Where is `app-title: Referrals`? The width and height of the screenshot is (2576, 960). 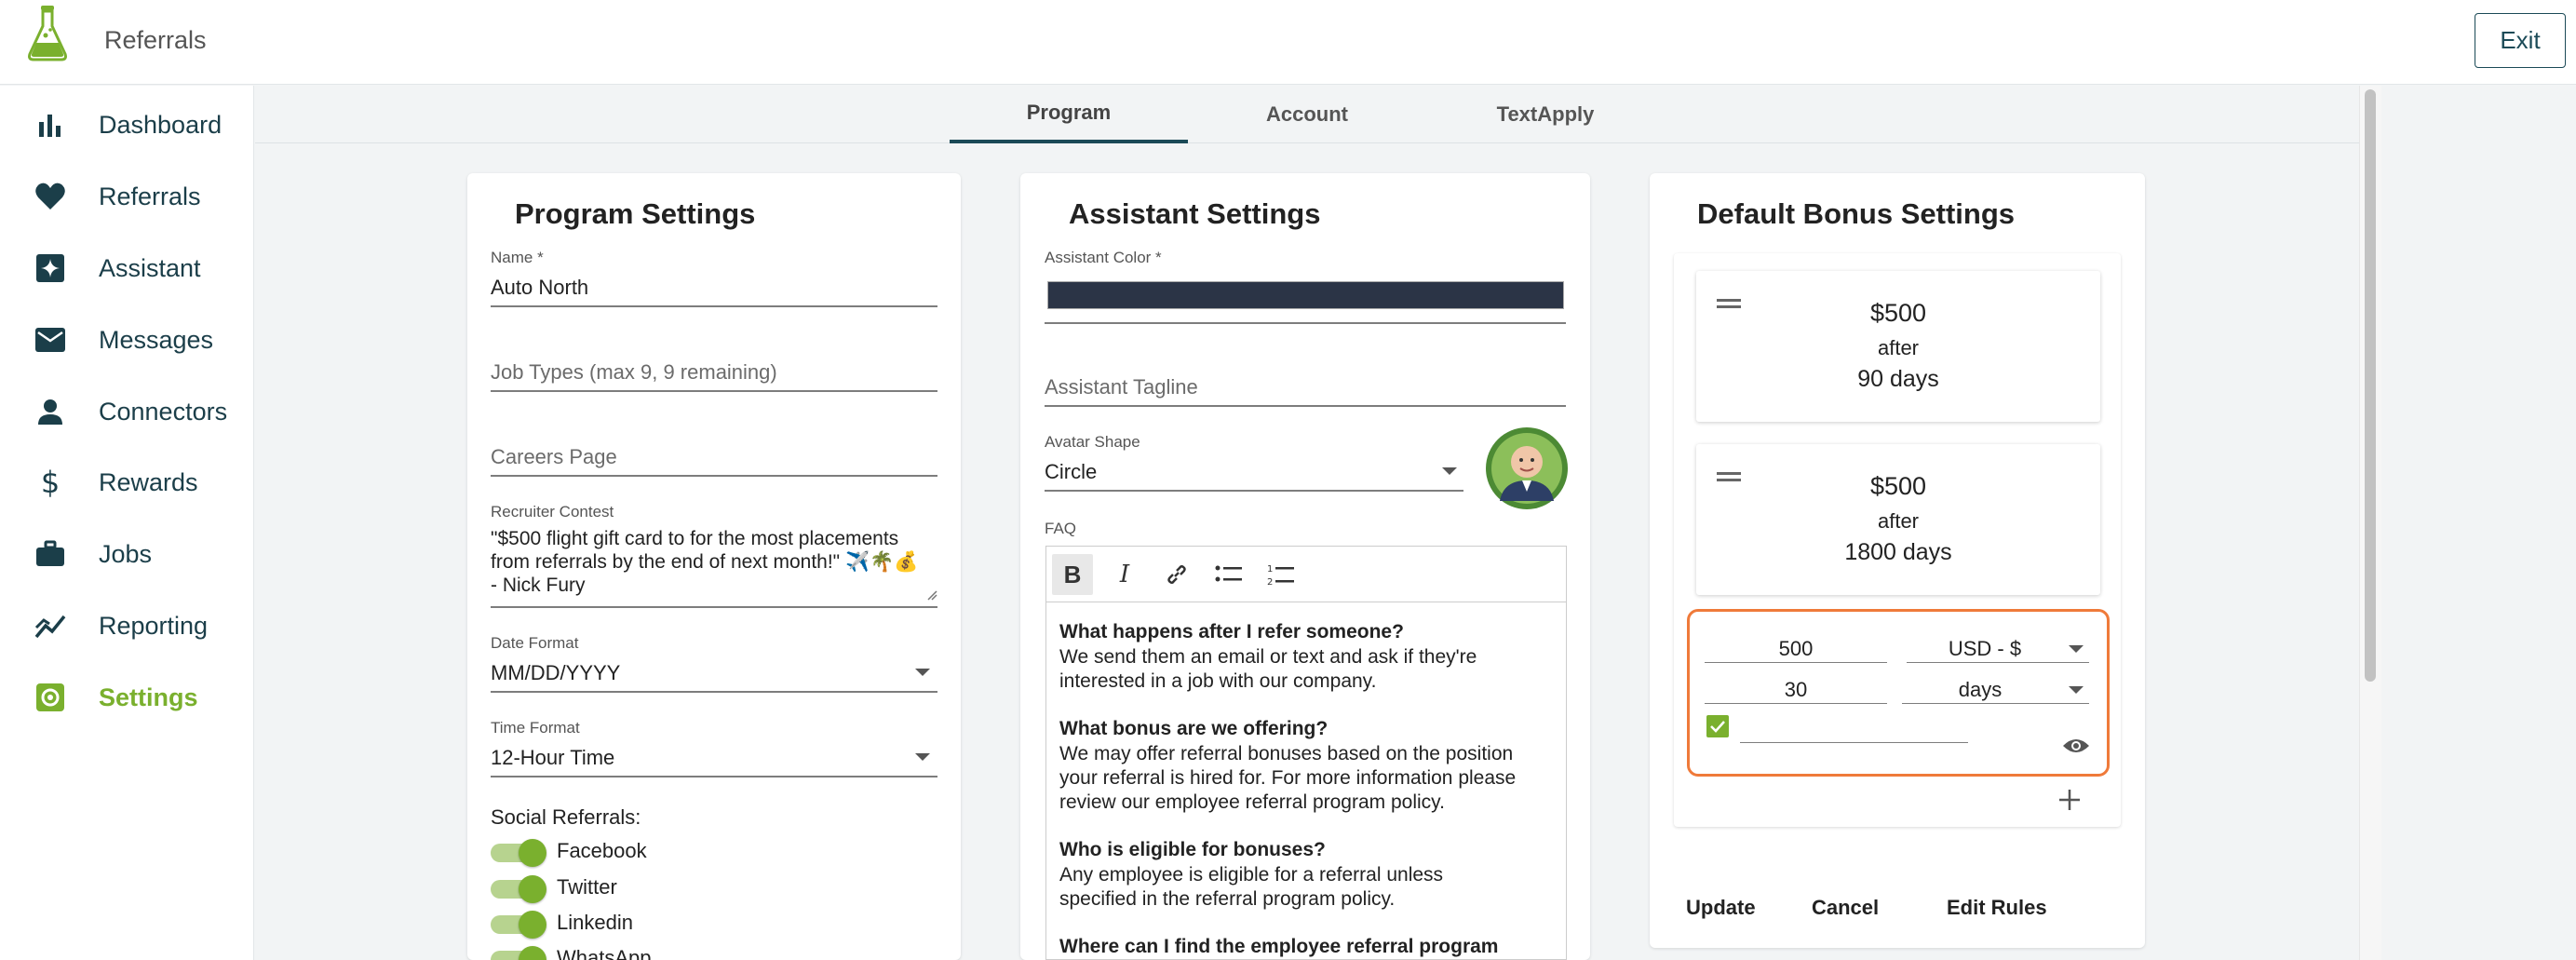
app-title: Referrals is located at coordinates (155, 40).